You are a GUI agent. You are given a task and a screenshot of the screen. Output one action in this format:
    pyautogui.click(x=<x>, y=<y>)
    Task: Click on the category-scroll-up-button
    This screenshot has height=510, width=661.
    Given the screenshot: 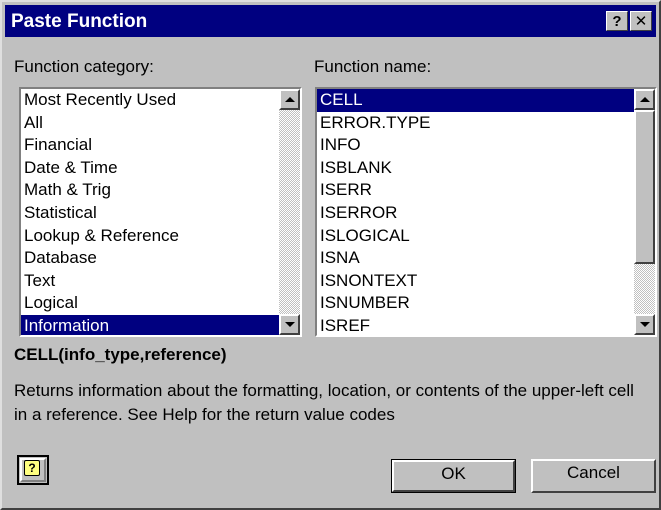 What is the action you would take?
    pyautogui.click(x=289, y=99)
    